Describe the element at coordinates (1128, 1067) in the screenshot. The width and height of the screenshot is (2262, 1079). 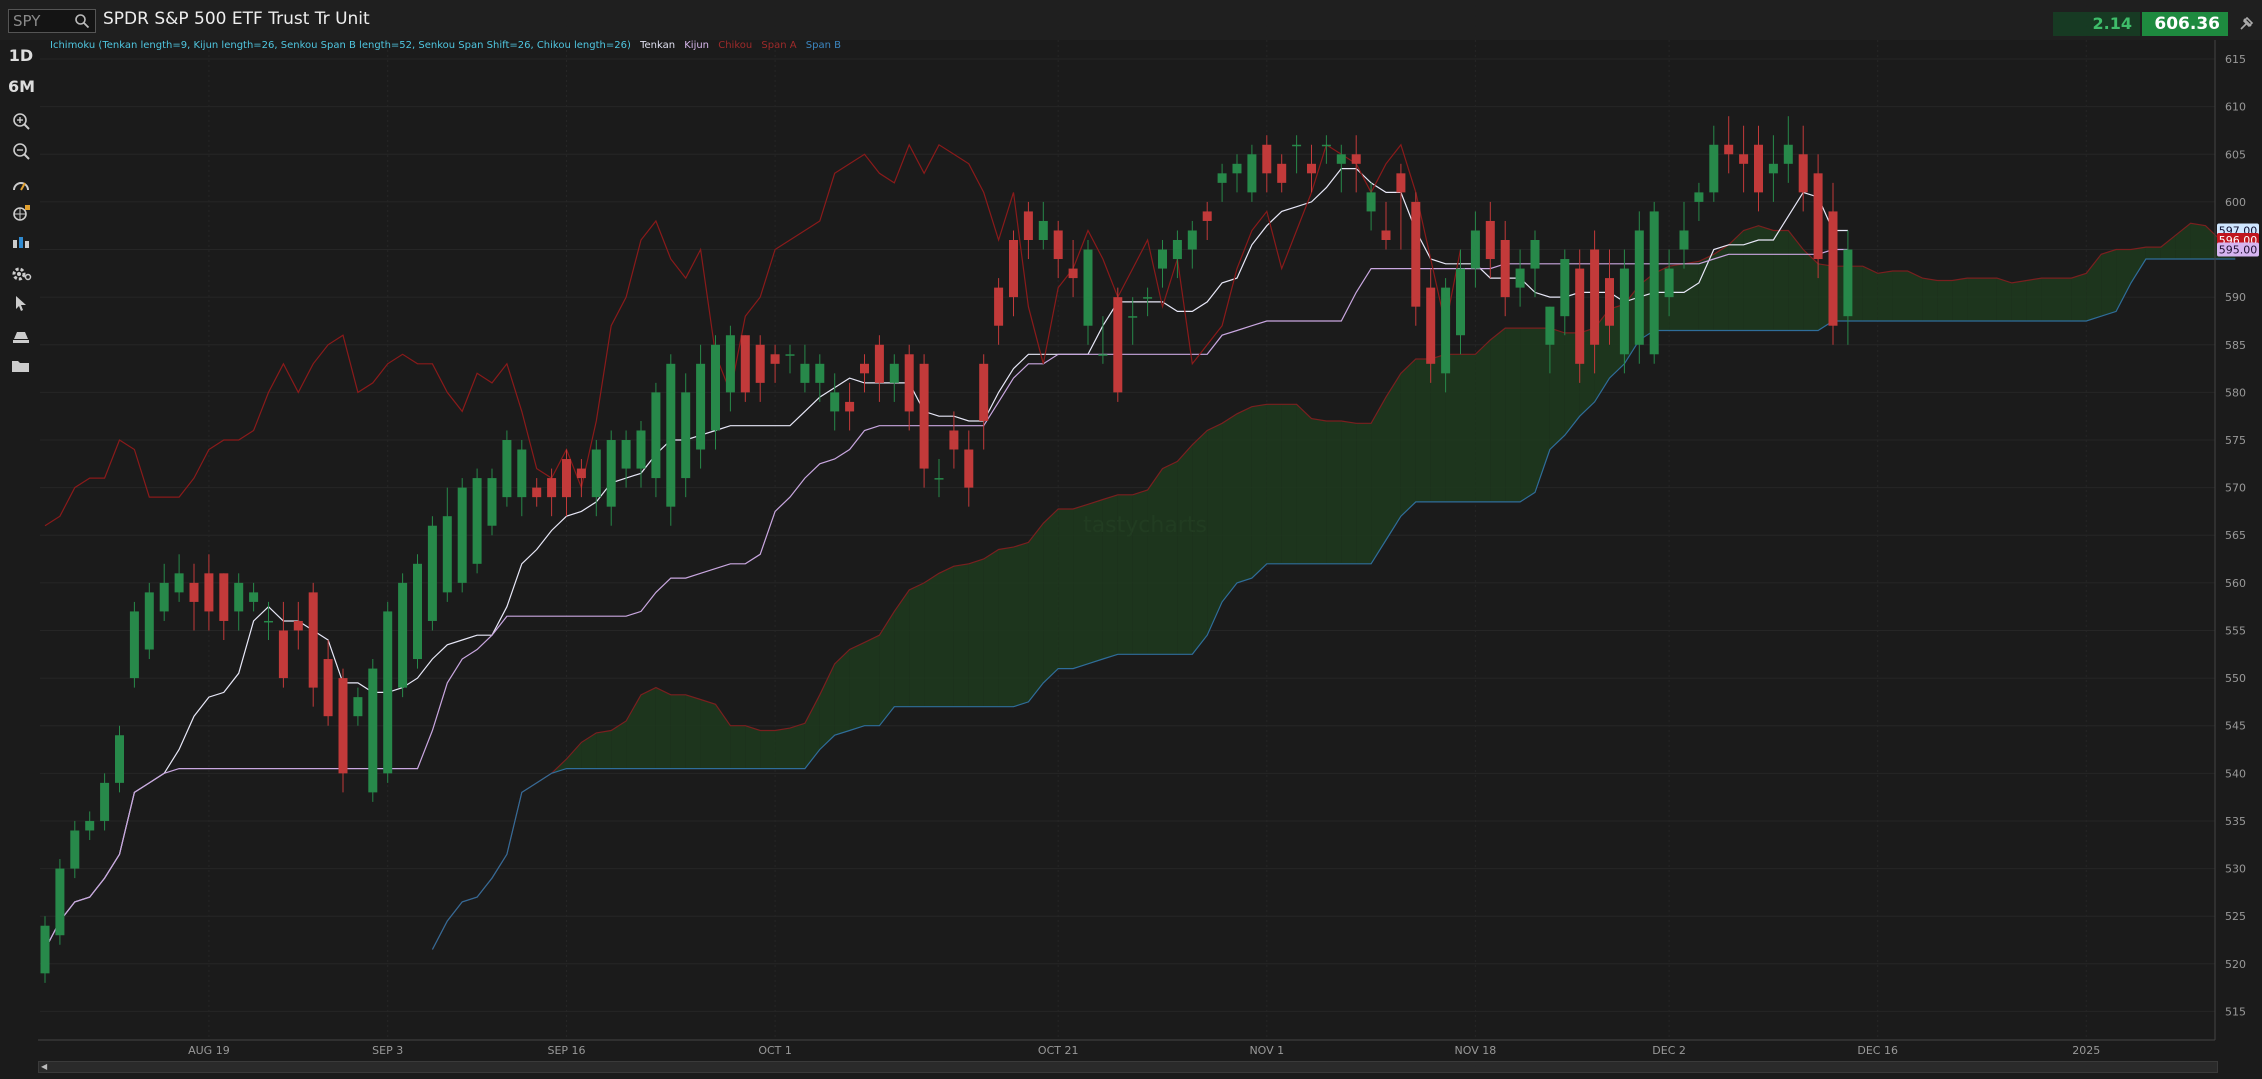
I see `chart-scrollbar: ◀` at that location.